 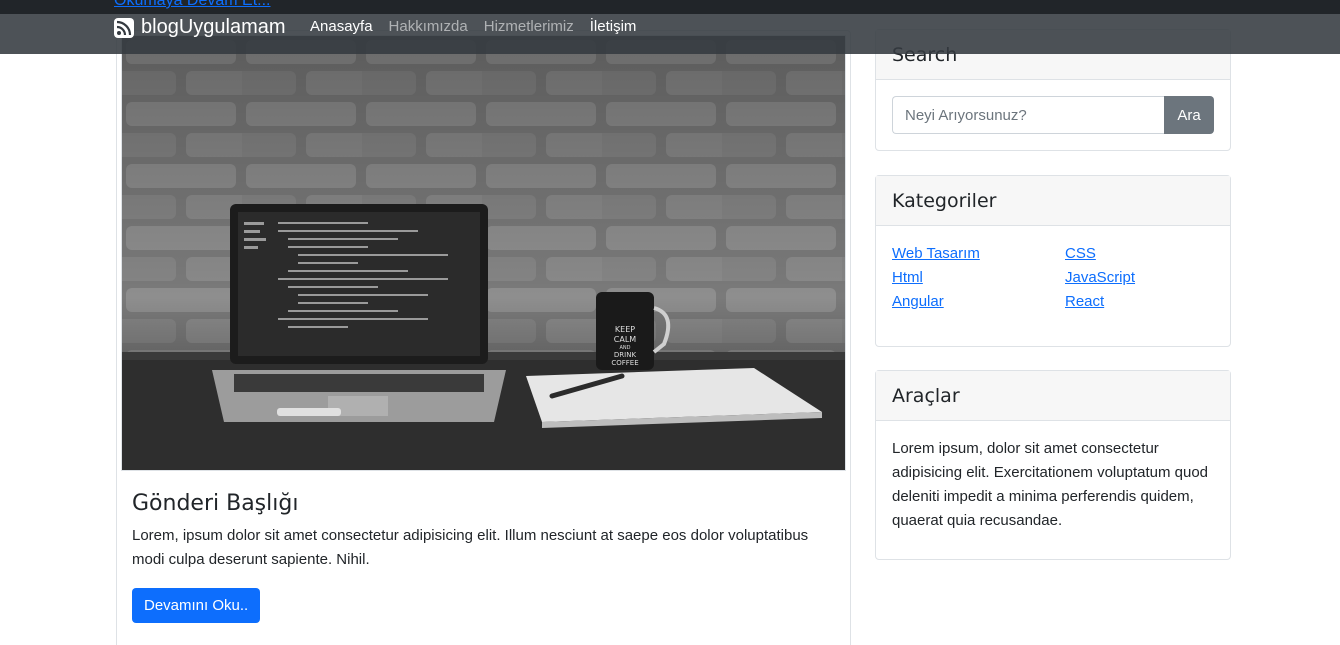 I want to click on search-button: Ara, so click(x=1189, y=115).